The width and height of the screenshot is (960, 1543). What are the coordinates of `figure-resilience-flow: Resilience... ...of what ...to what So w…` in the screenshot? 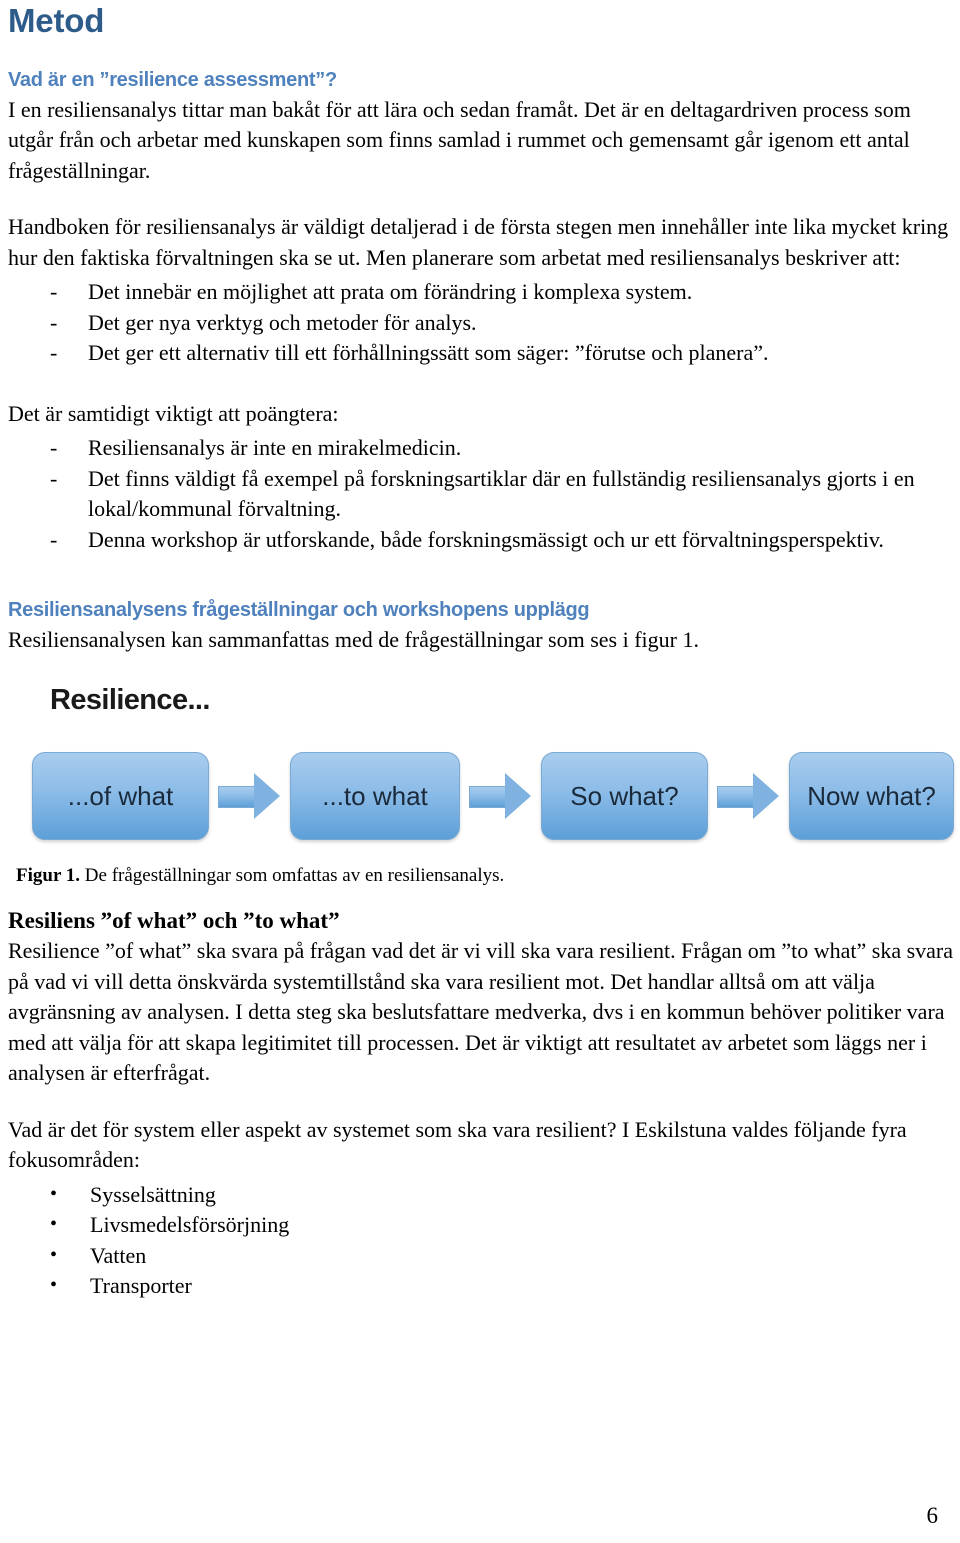 It's located at (484, 761).